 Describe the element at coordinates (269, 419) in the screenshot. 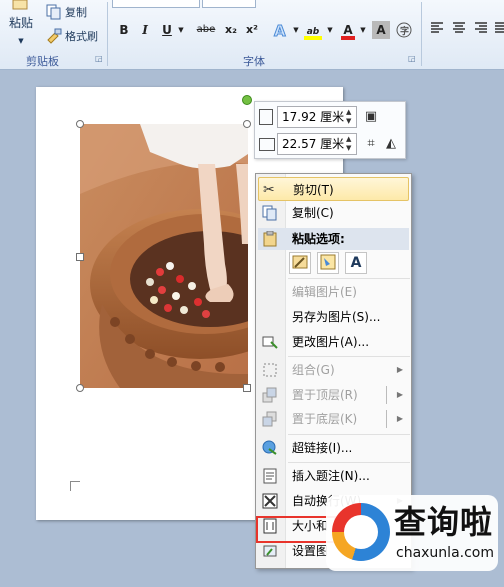

I see `send-back-icon` at that location.